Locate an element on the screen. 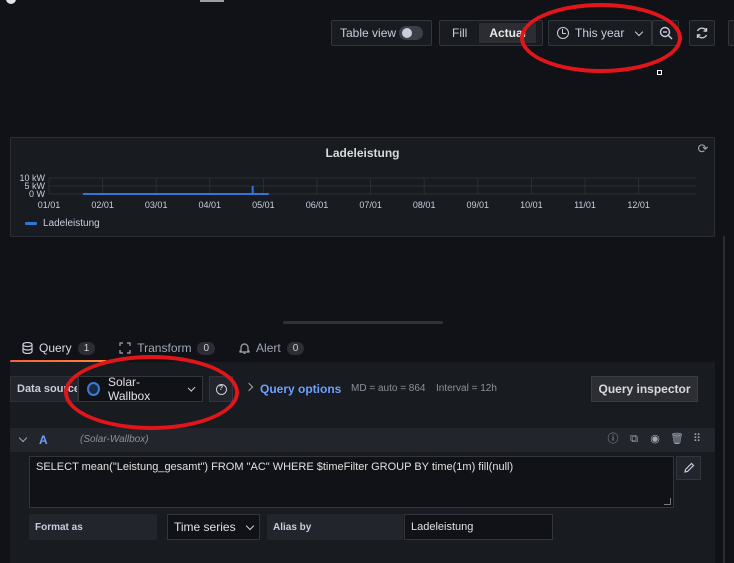  help-icon: ? is located at coordinates (221, 389).